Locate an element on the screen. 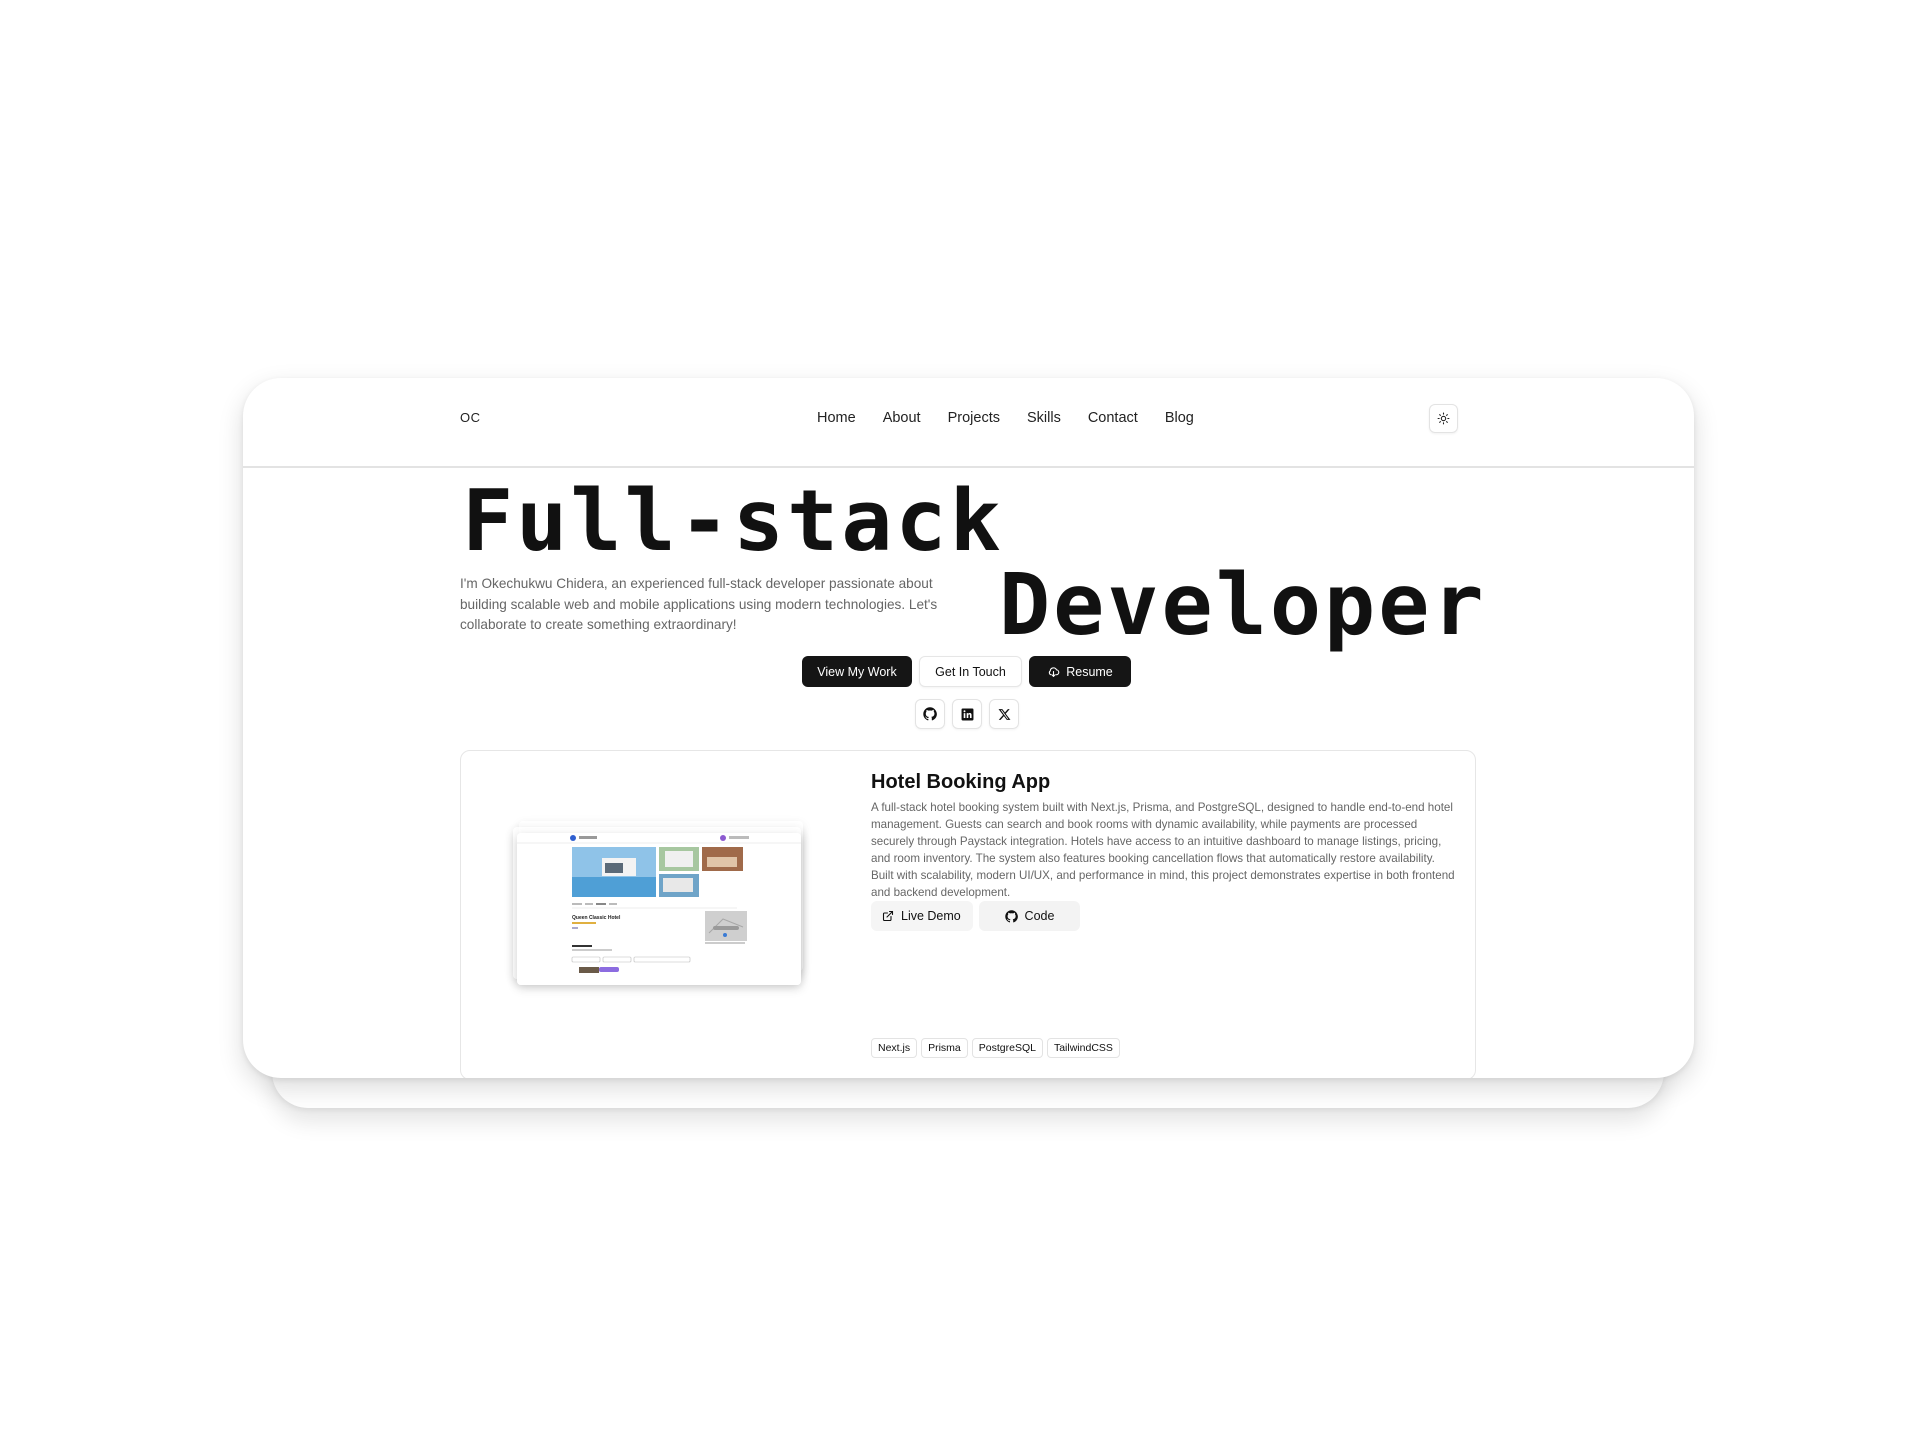 This screenshot has height=1440, width=1920. x-link is located at coordinates (1004, 714).